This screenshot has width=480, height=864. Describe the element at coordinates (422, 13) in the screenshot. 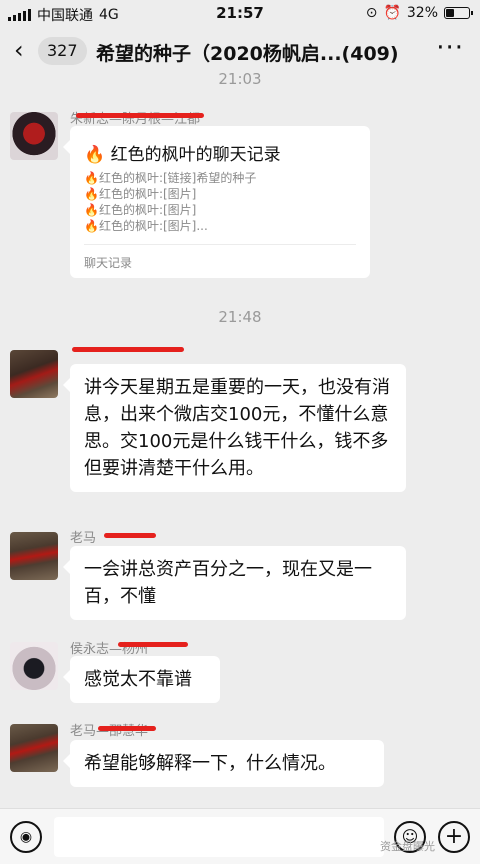

I see `battery-percent: 32%` at that location.